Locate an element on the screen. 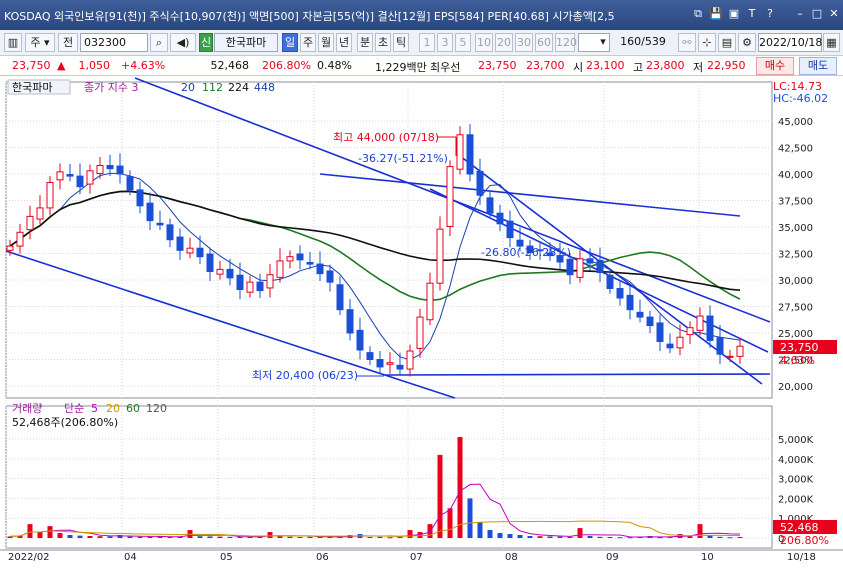 The width and height of the screenshot is (843, 568). date-input: 2022/10/18 is located at coordinates (790, 42).